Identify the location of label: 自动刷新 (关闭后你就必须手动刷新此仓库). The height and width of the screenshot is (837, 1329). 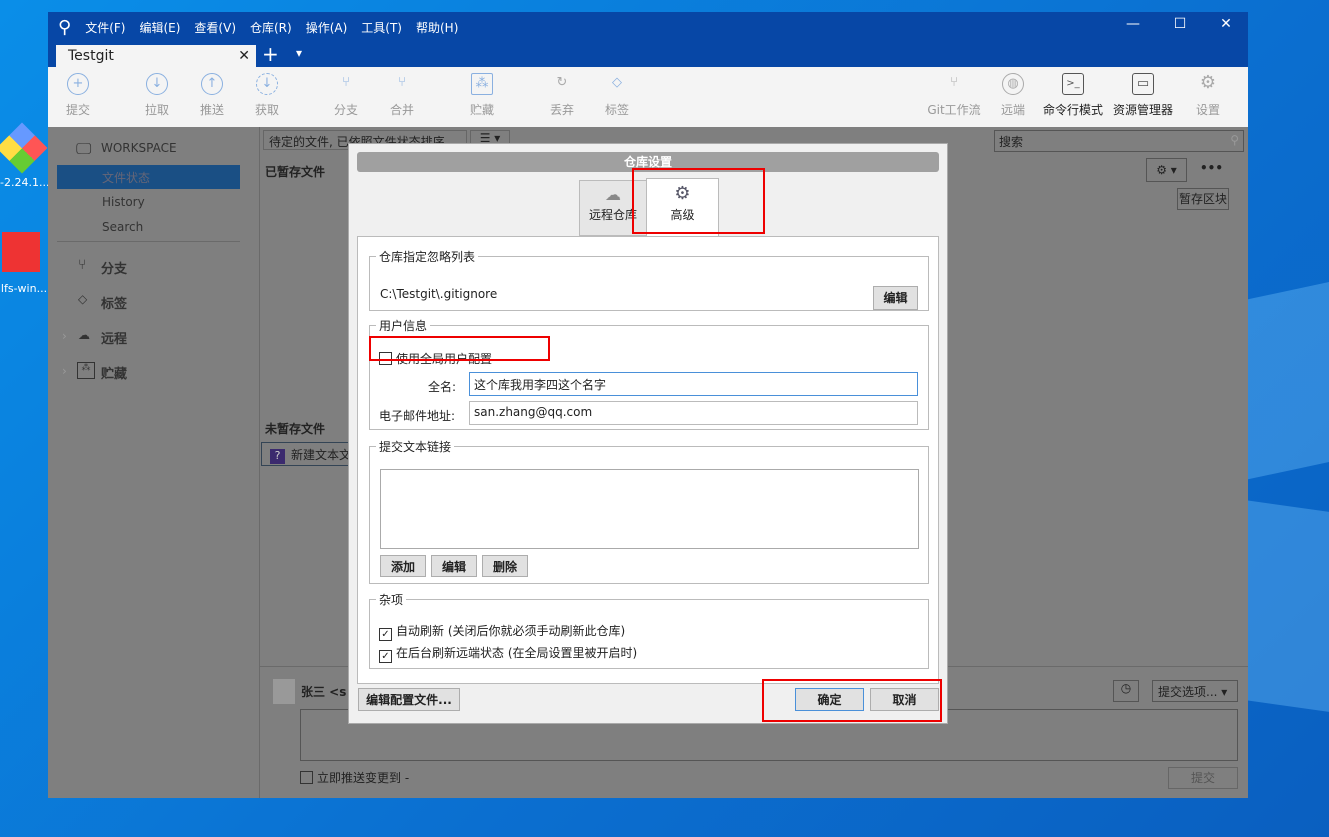
(511, 631).